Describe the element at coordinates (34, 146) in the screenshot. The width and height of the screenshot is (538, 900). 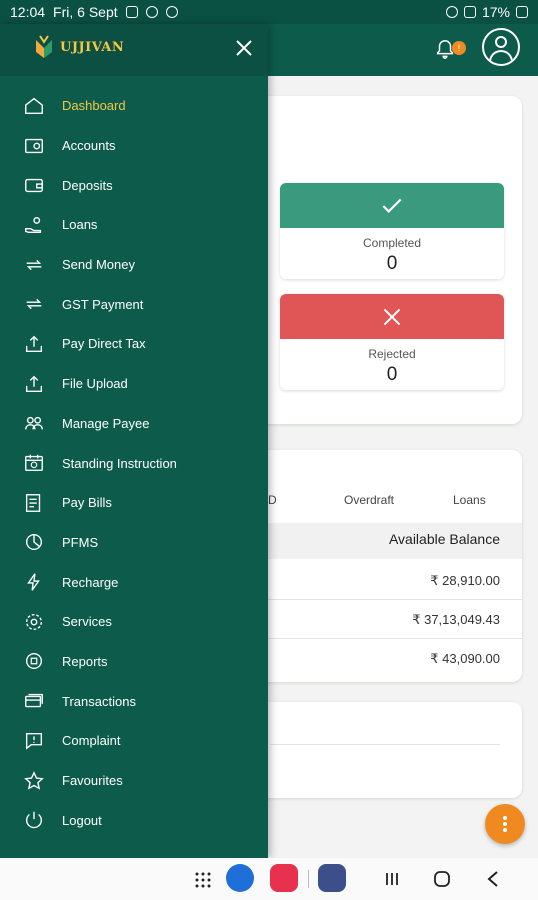
I see `accounts-icon` at that location.